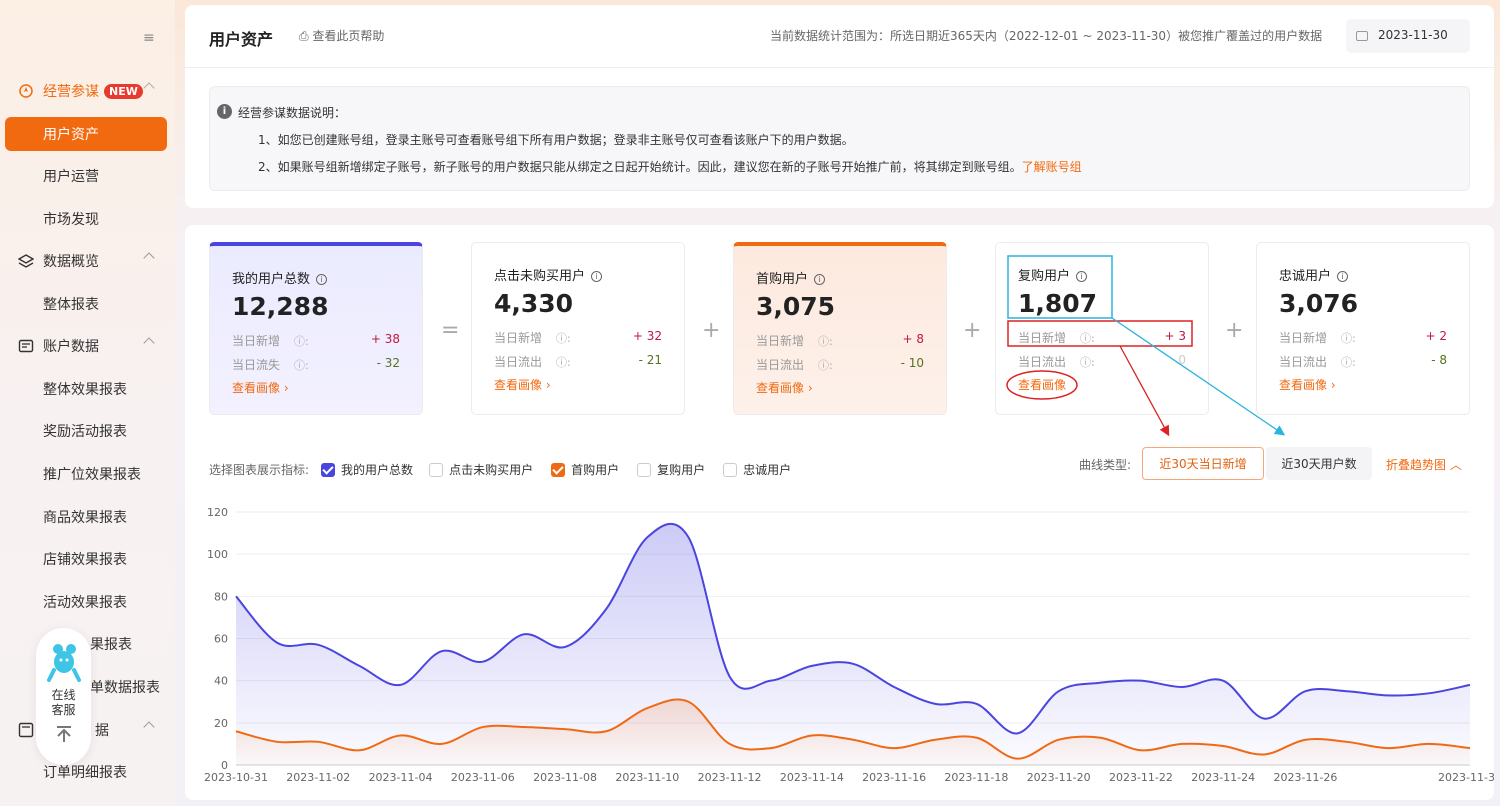 This screenshot has width=1500, height=806. Describe the element at coordinates (316, 364) in the screenshot. I see `metric-out-row: 当日流失 ⓘ: - 32` at that location.